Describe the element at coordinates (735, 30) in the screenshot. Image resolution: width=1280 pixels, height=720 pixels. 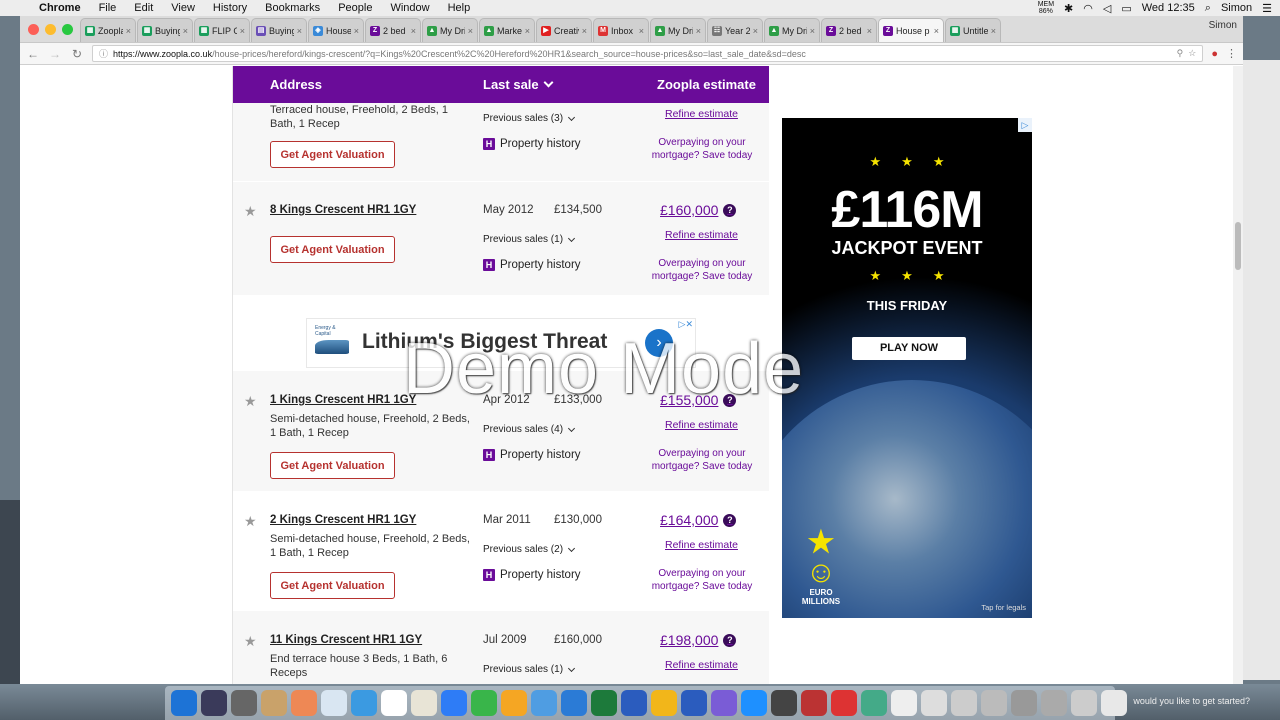
I see `browser-tab: ☷Year 20×` at that location.